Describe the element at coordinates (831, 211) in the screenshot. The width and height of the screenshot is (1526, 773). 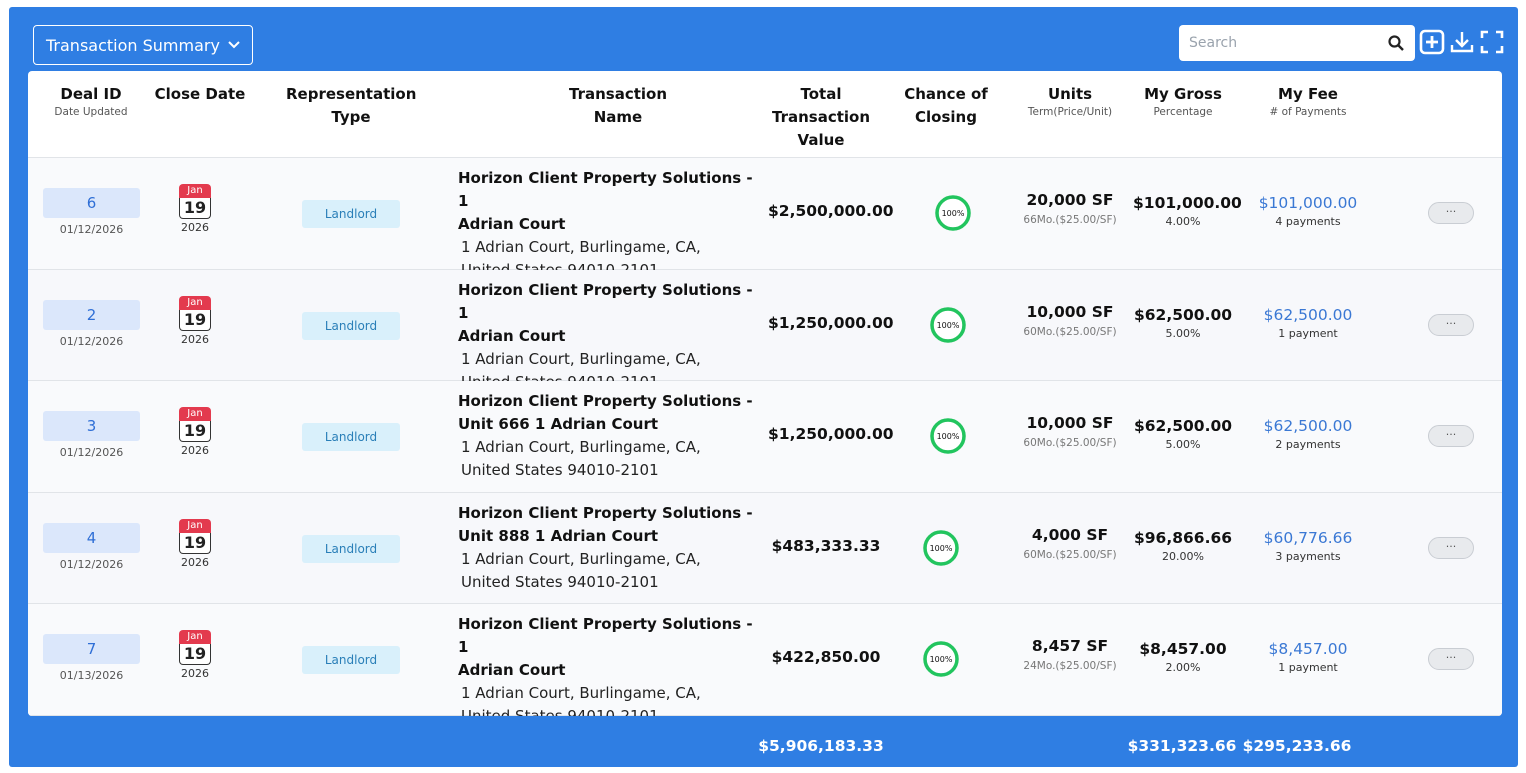
I see `total-transaction-value-cell: $2,500,000.00` at that location.